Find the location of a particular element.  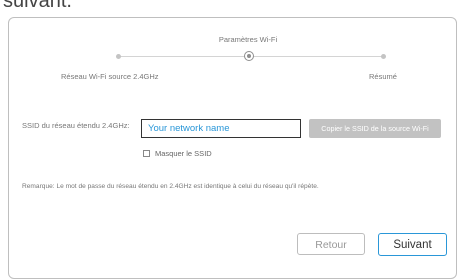

next-button: Suivant is located at coordinates (412, 244).